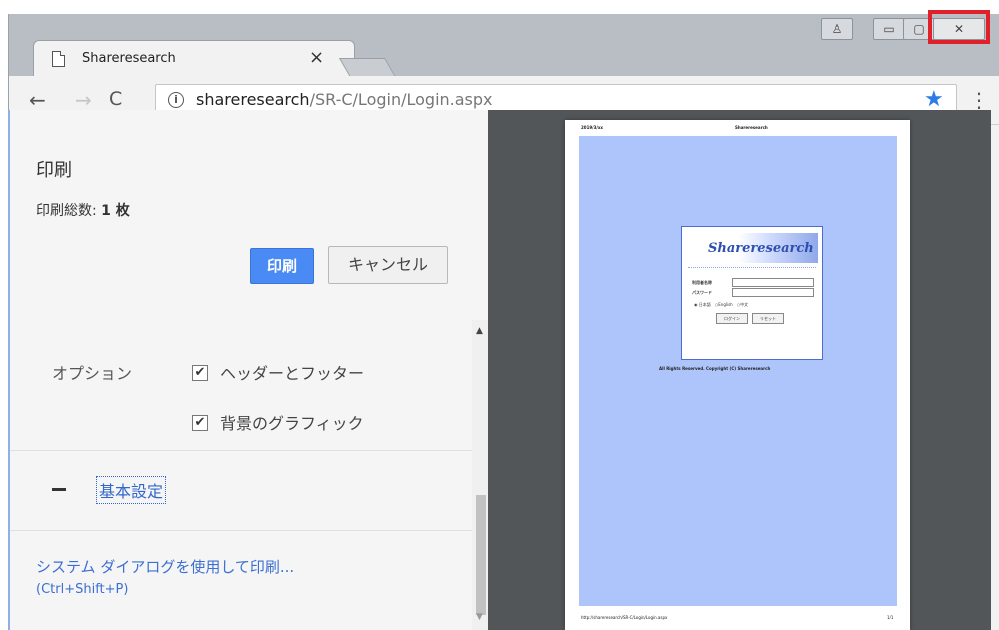  Describe the element at coordinates (889, 29) in the screenshot. I see `minimize-button: ▭` at that location.